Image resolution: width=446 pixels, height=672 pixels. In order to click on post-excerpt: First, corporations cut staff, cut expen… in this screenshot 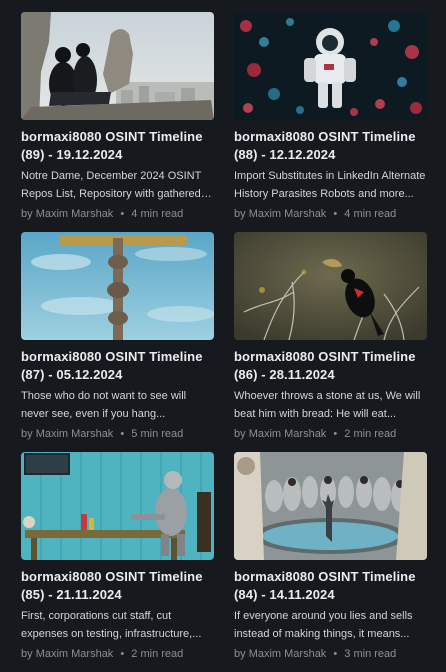, I will do `click(111, 625)`.